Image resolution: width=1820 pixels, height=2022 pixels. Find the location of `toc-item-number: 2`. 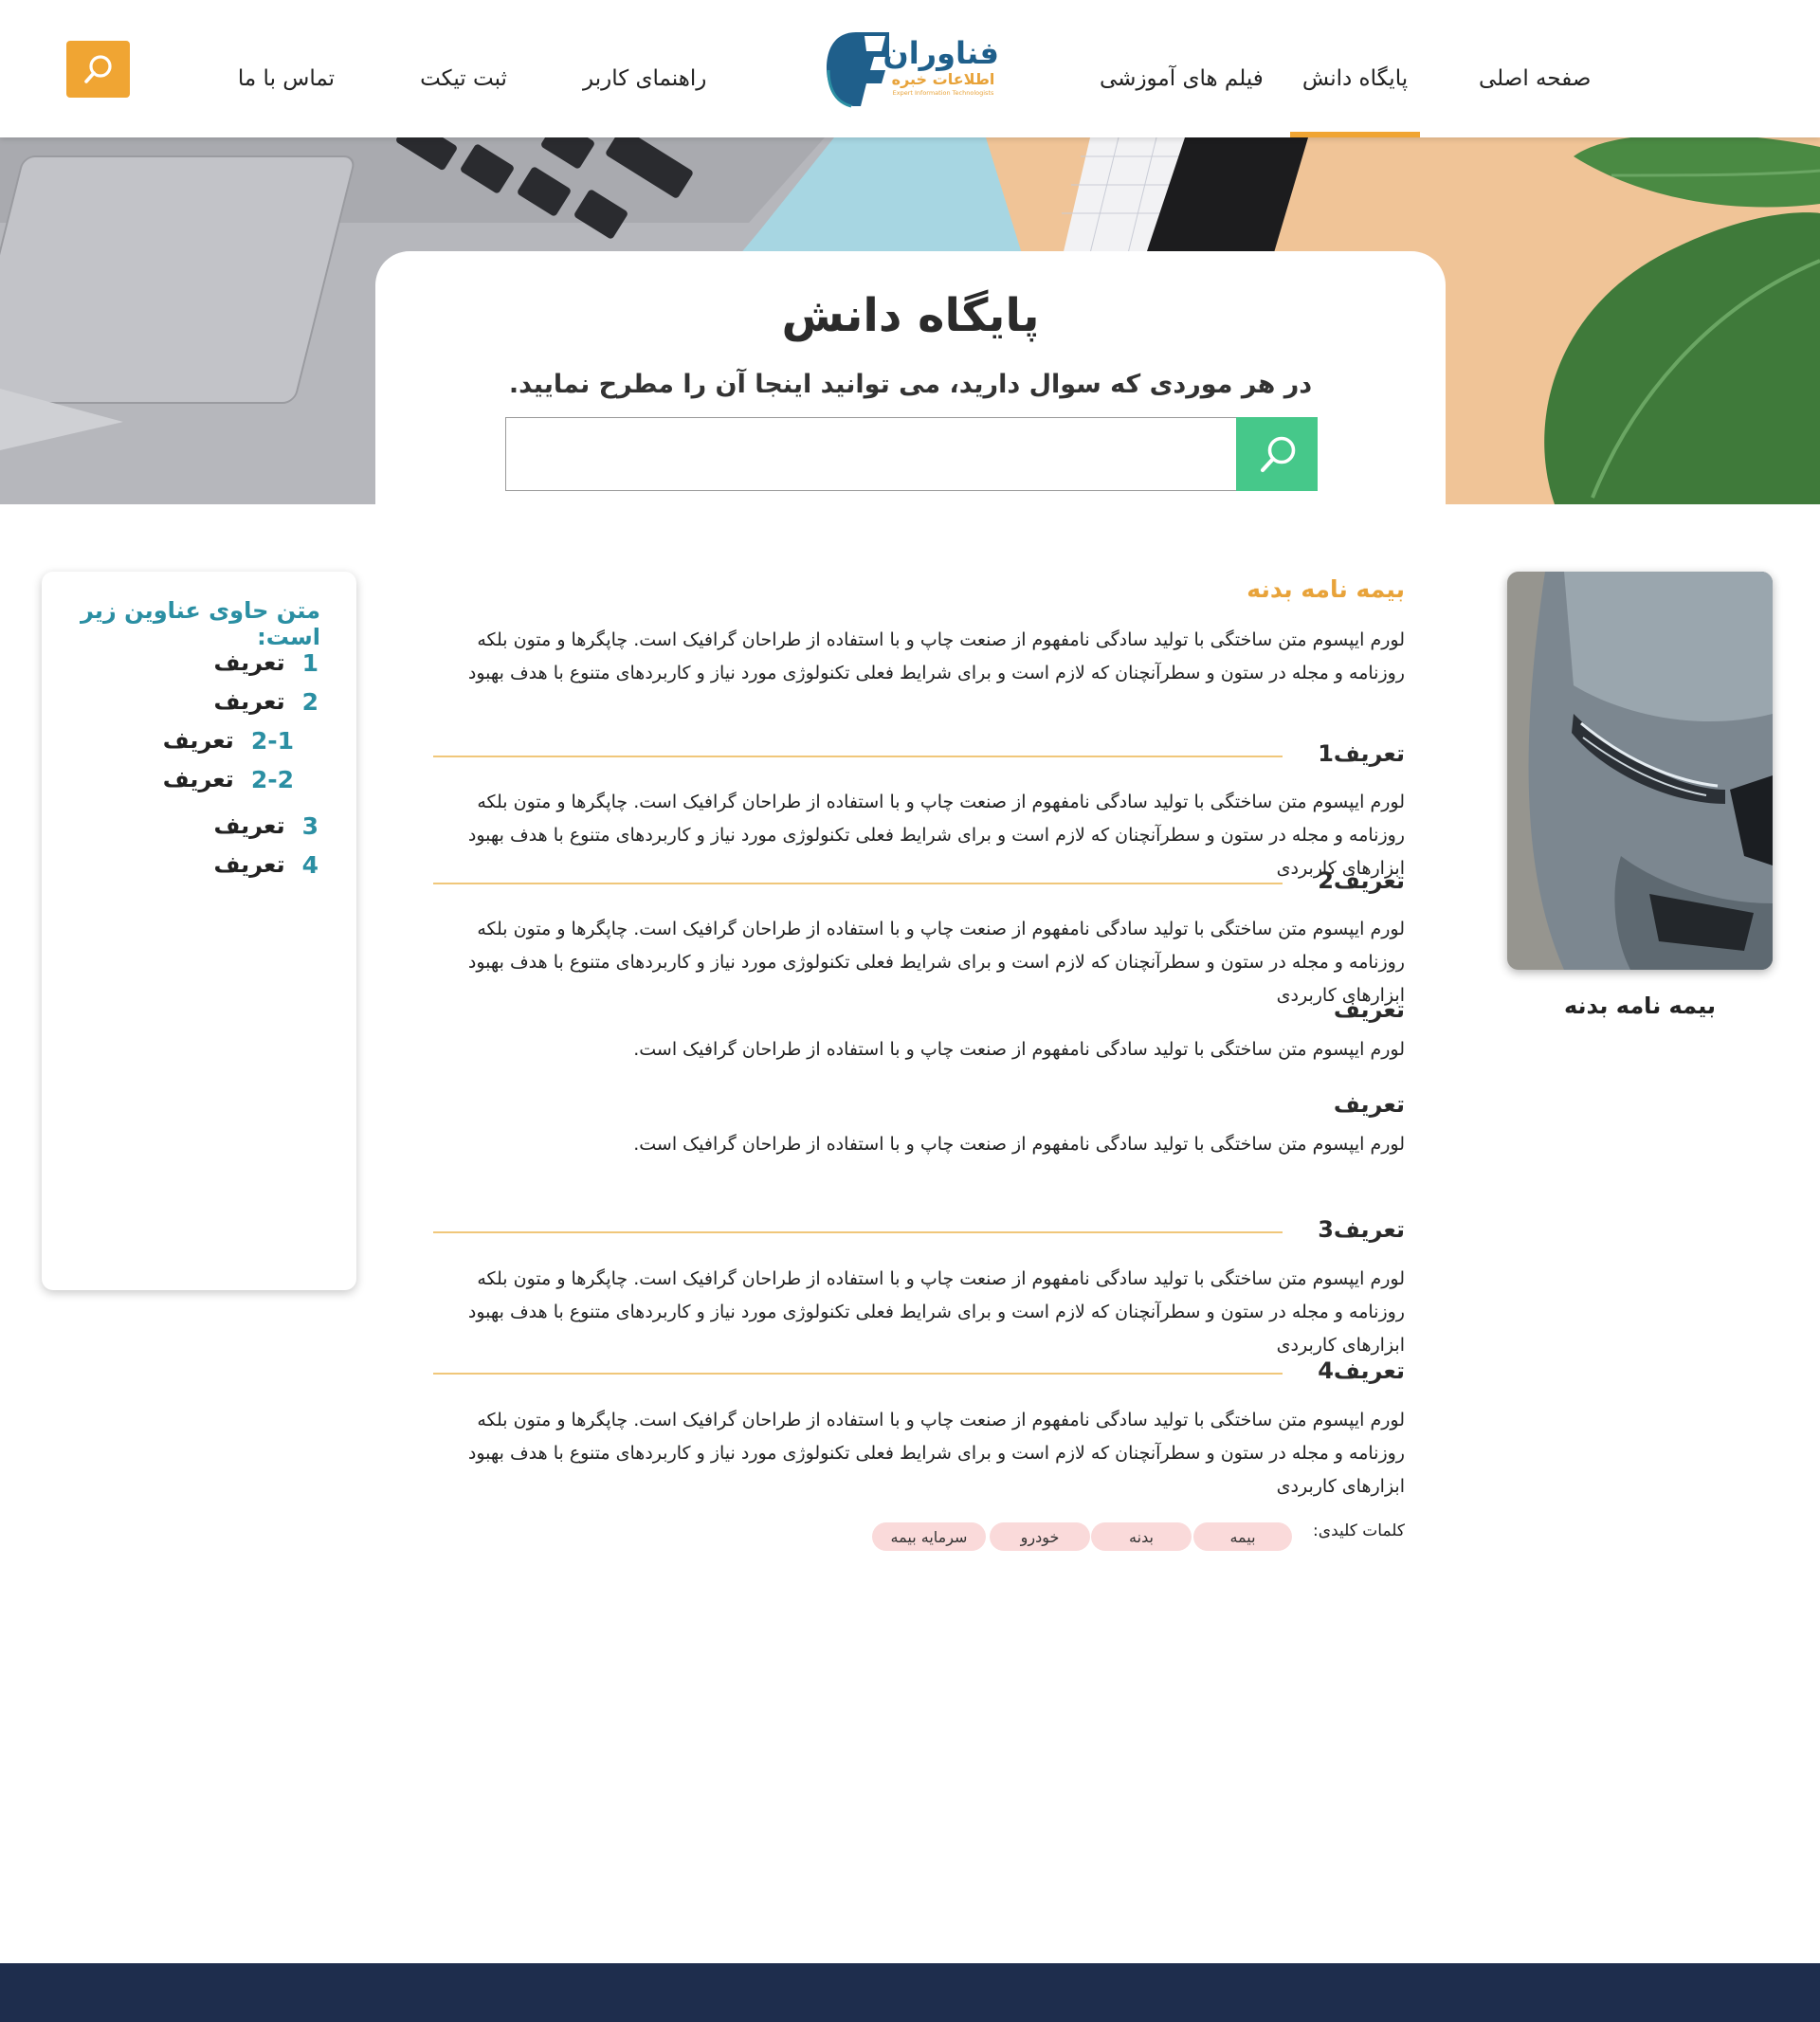

toc-item-number: 2 is located at coordinates (309, 701).